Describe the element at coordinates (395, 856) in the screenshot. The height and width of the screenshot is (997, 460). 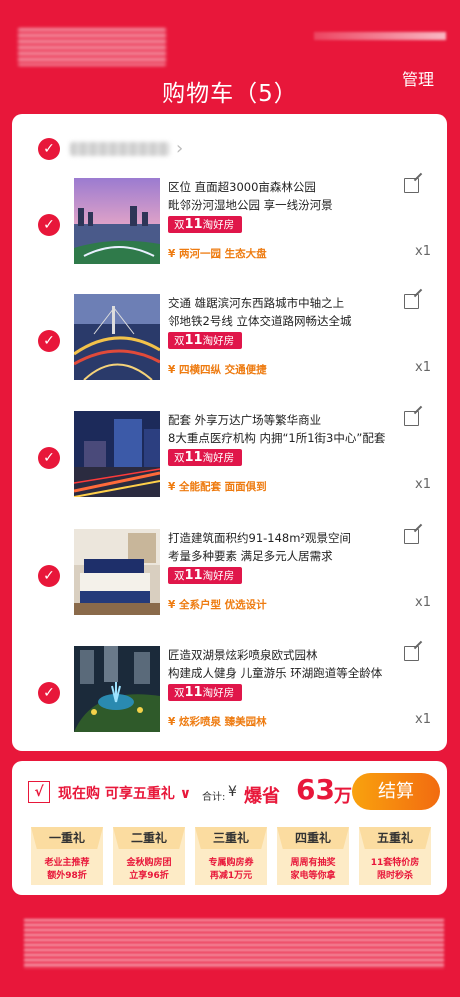
I see `gift-card: 五重礼 11套特价房 限时秒杀` at that location.